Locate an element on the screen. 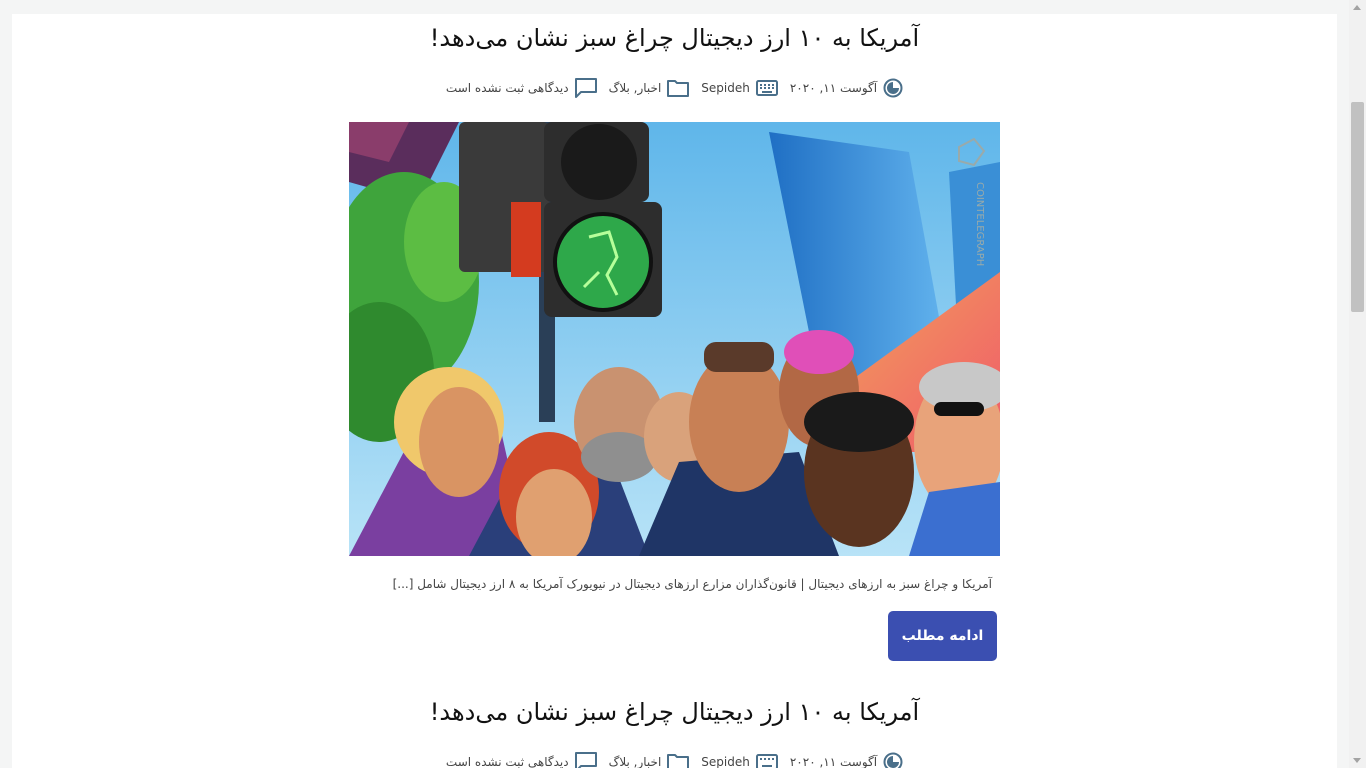 Image resolution: width=1366 pixels, height=768 pixels. read-more-button: ادامه مطلب is located at coordinates (942, 636).